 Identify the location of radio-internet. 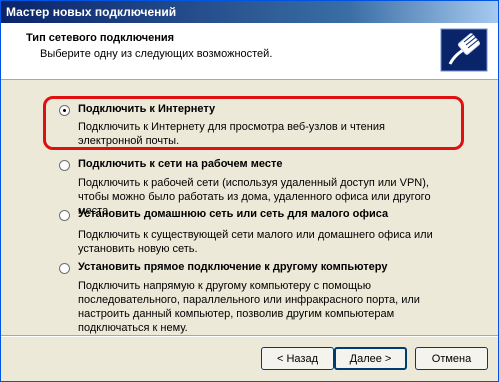
(64, 110).